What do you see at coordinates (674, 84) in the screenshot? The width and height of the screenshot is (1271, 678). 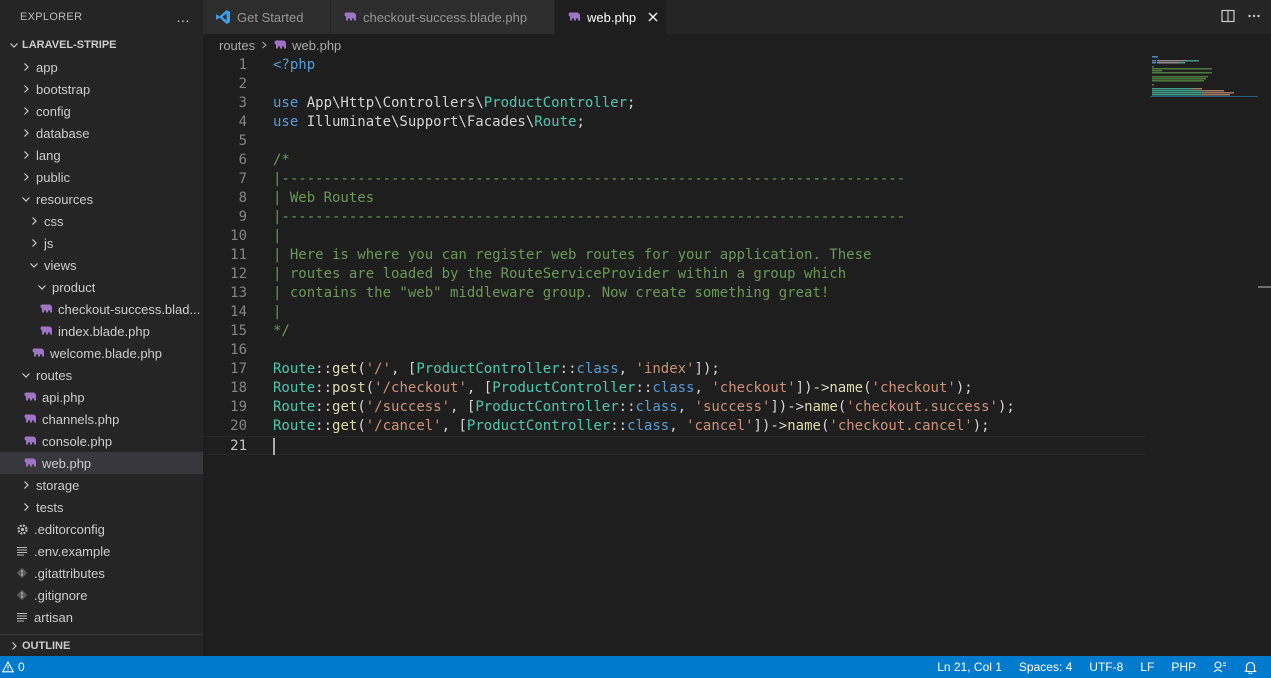 I see `code-line: 2` at bounding box center [674, 84].